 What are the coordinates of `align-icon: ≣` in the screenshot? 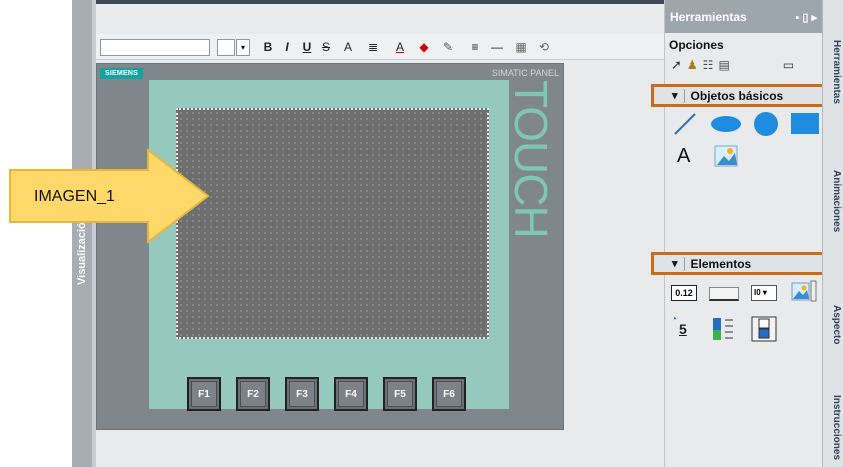 It's located at (373, 47).